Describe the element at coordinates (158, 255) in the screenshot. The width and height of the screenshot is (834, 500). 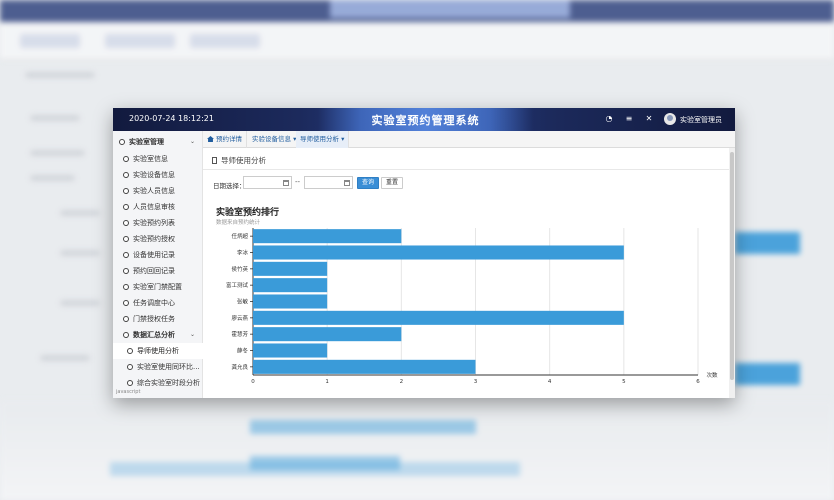
I see `sidebar-item: 设备使用记录` at that location.